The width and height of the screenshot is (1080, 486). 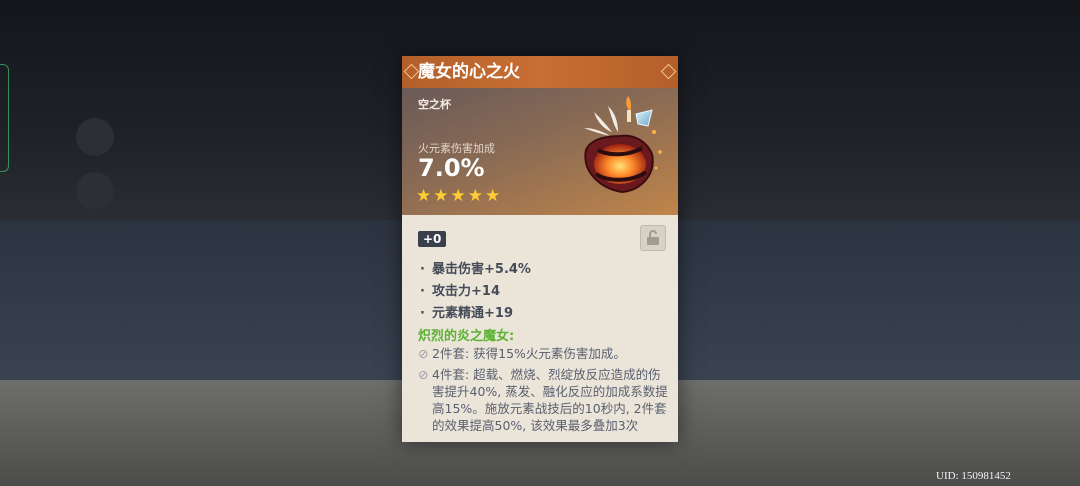 I want to click on substats-list: · 暴击伤害+5.4% · 攻击力+14 · 元素精通+19, so click(x=475, y=292).